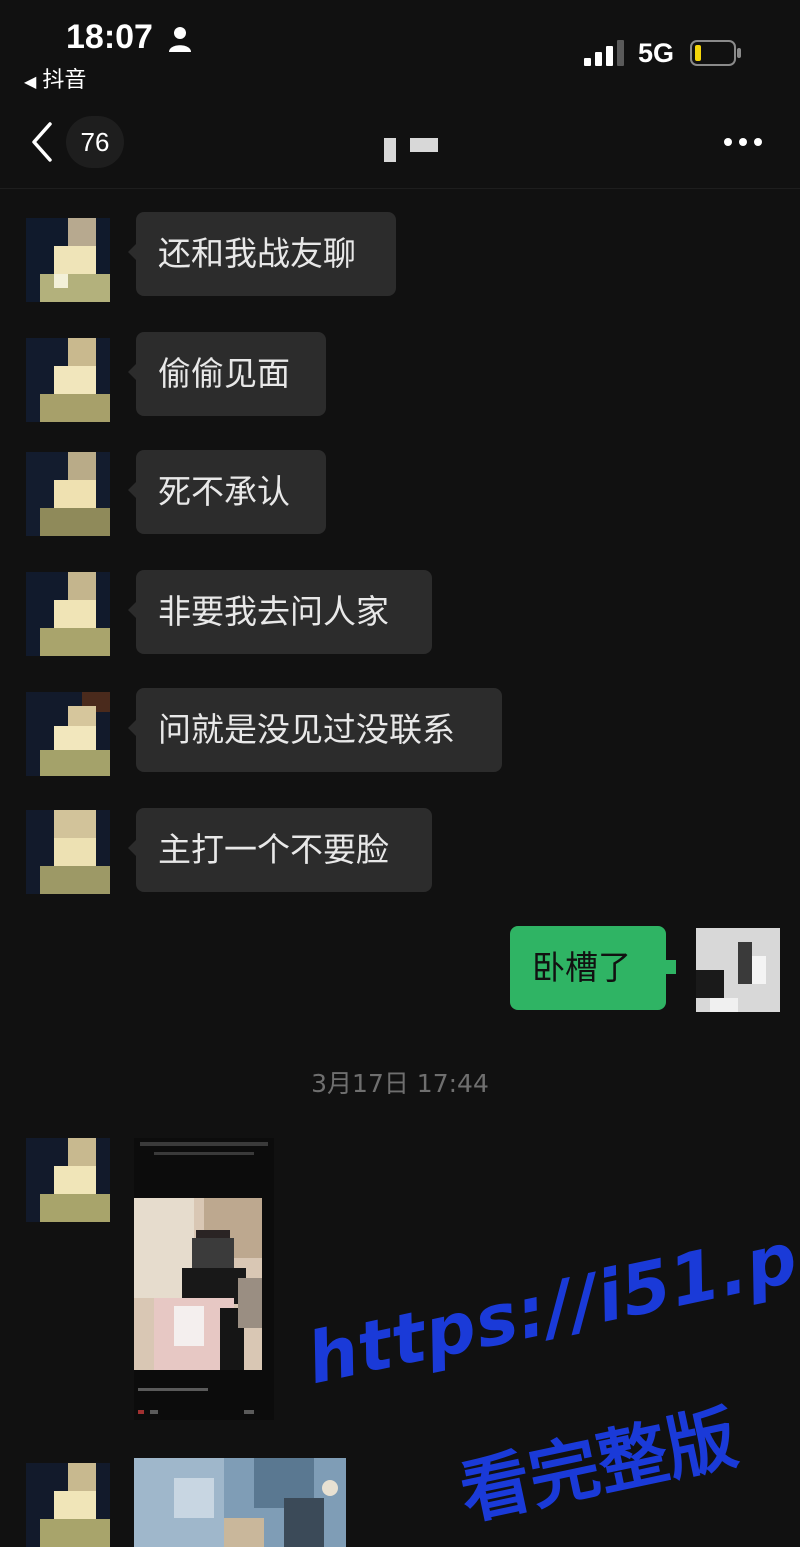 The width and height of the screenshot is (800, 1547). I want to click on my-avatar, so click(738, 970).